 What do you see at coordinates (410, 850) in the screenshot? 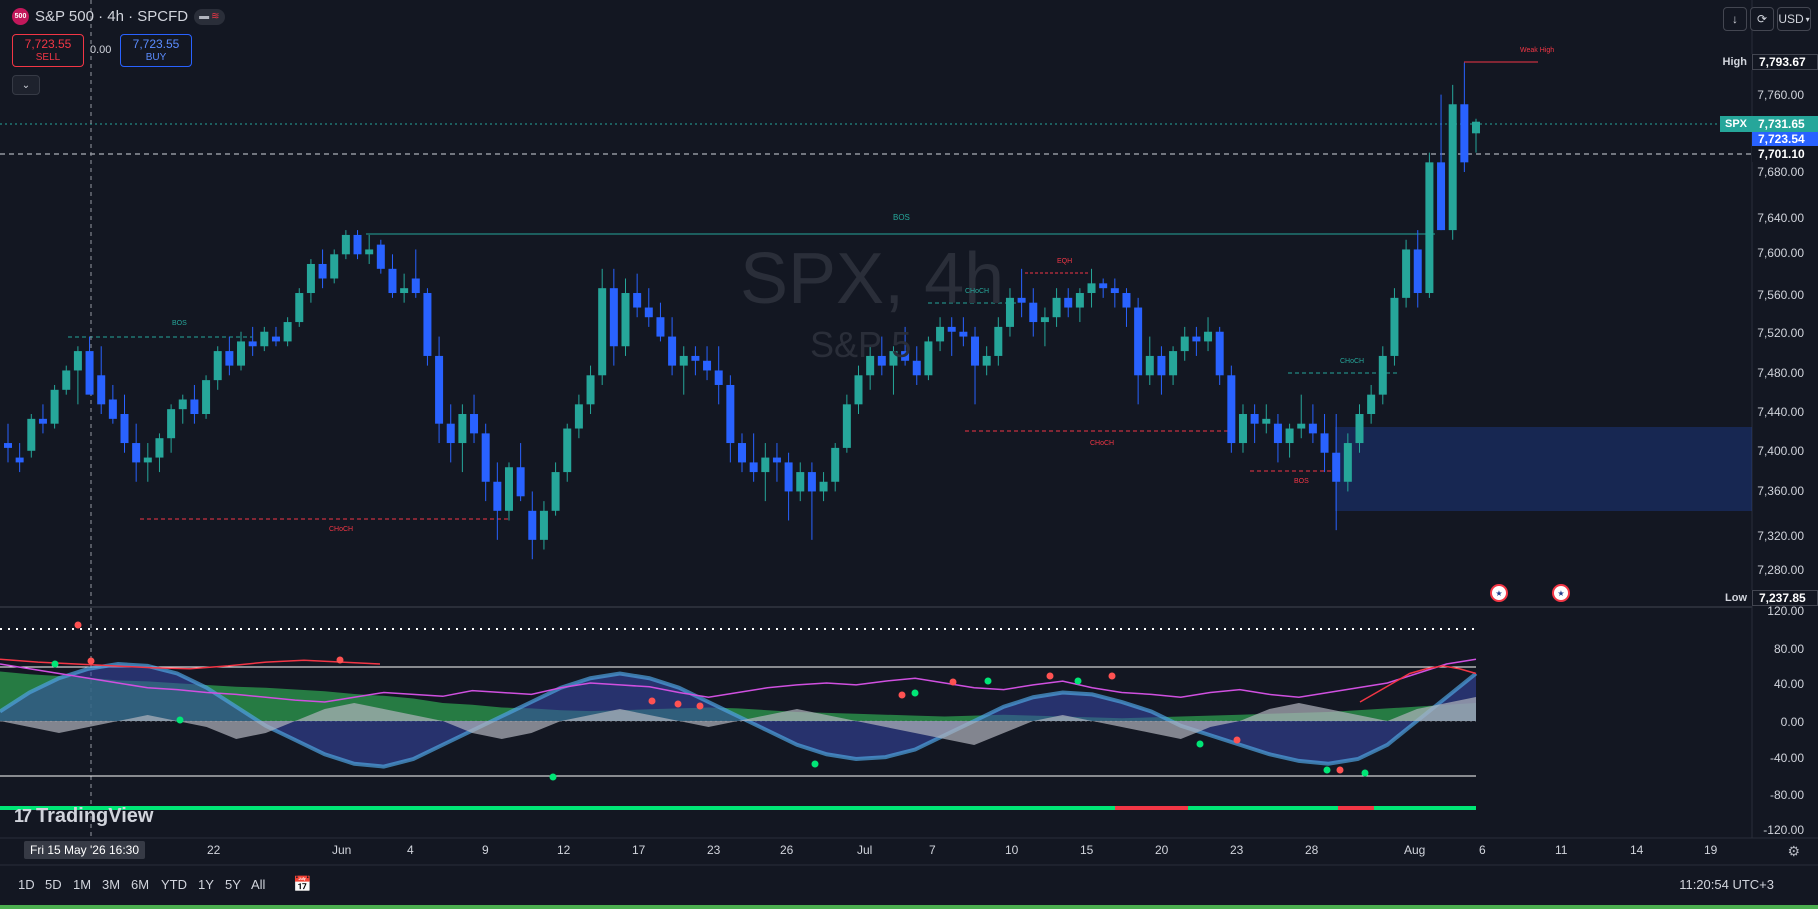
I see `time-axis-label: 4` at bounding box center [410, 850].